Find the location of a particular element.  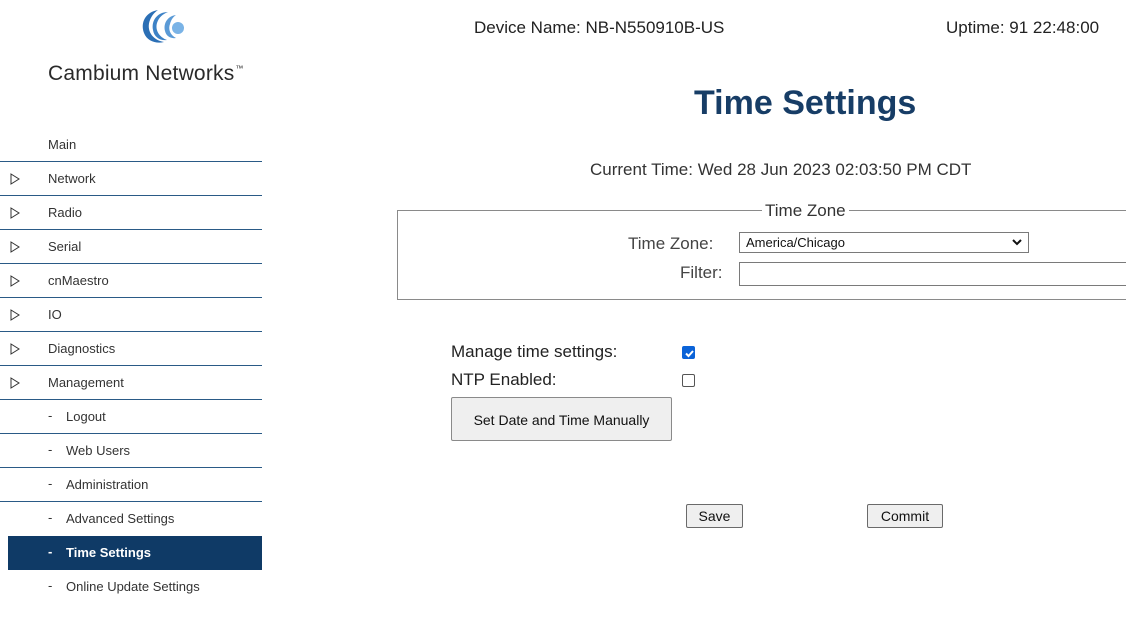

ntp-enabled-checkbox is located at coordinates (688, 380).